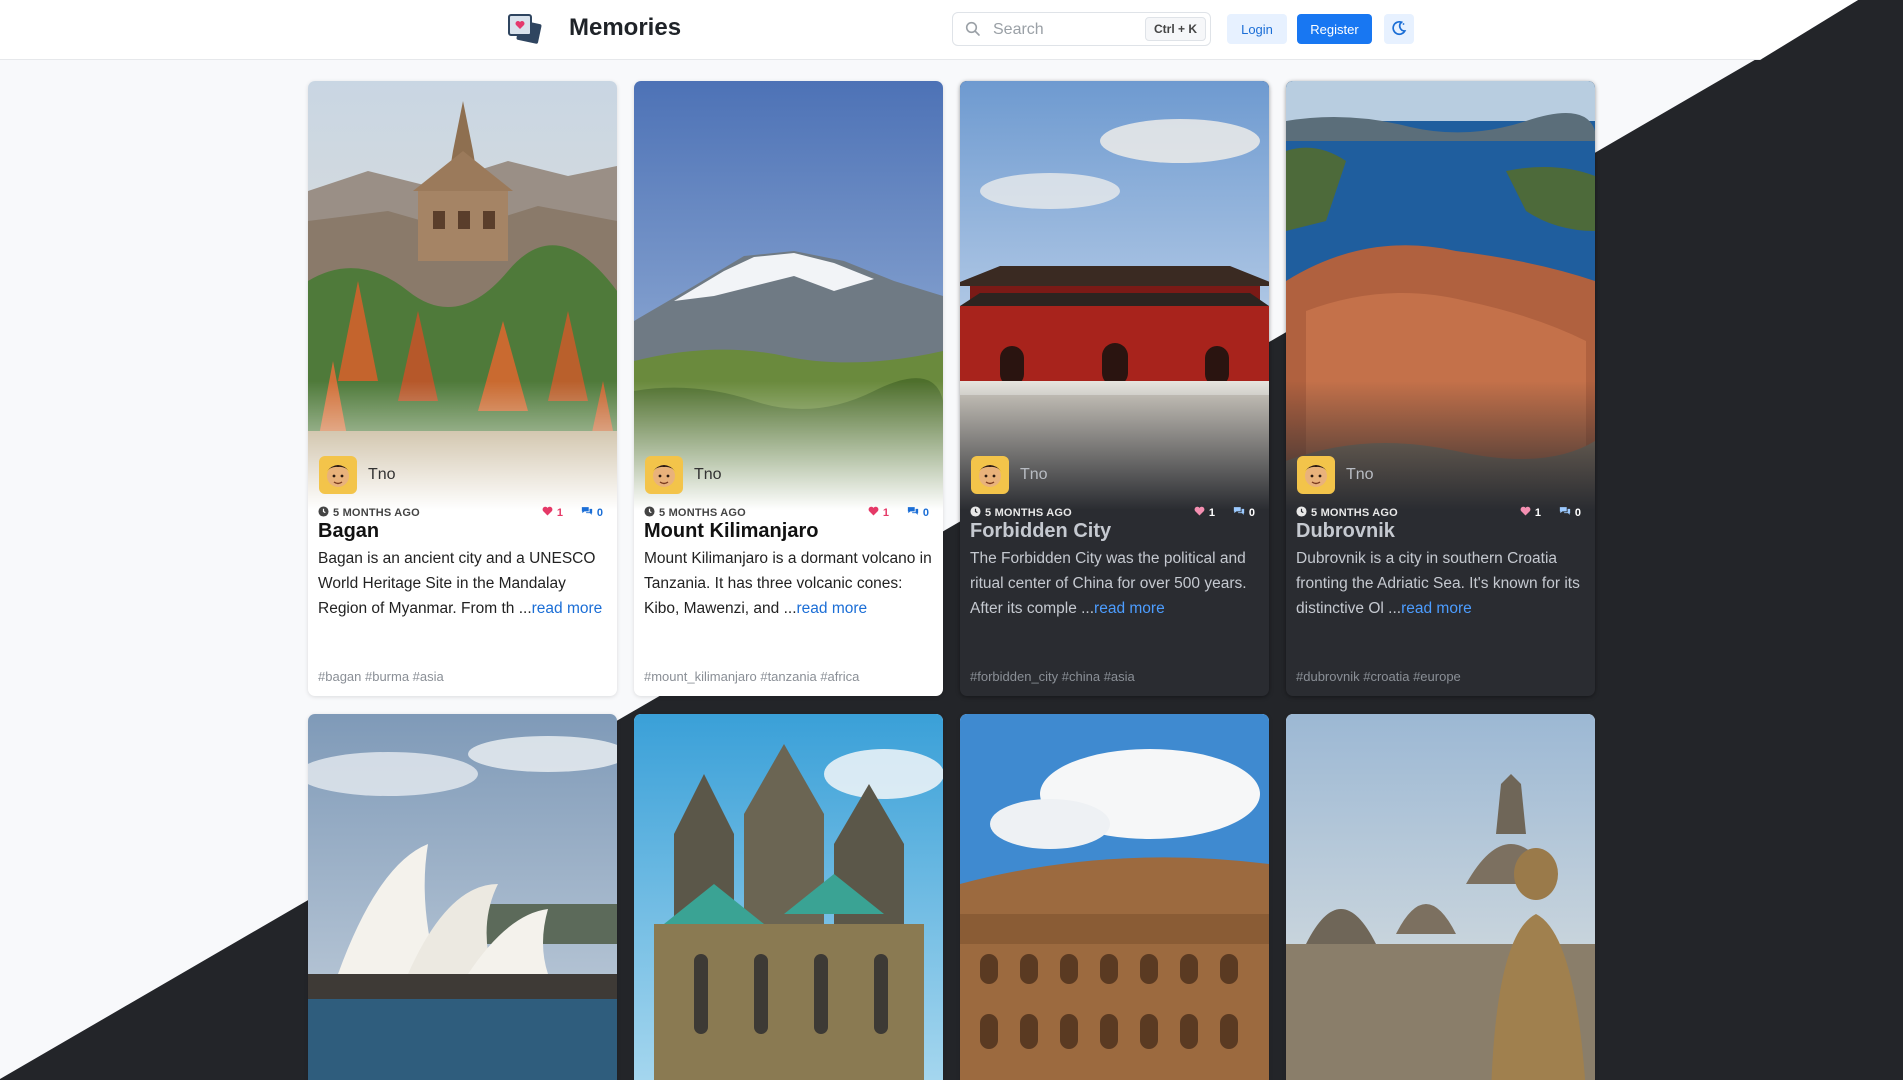 The image size is (1903, 1080). I want to click on search-input, so click(1068, 30).